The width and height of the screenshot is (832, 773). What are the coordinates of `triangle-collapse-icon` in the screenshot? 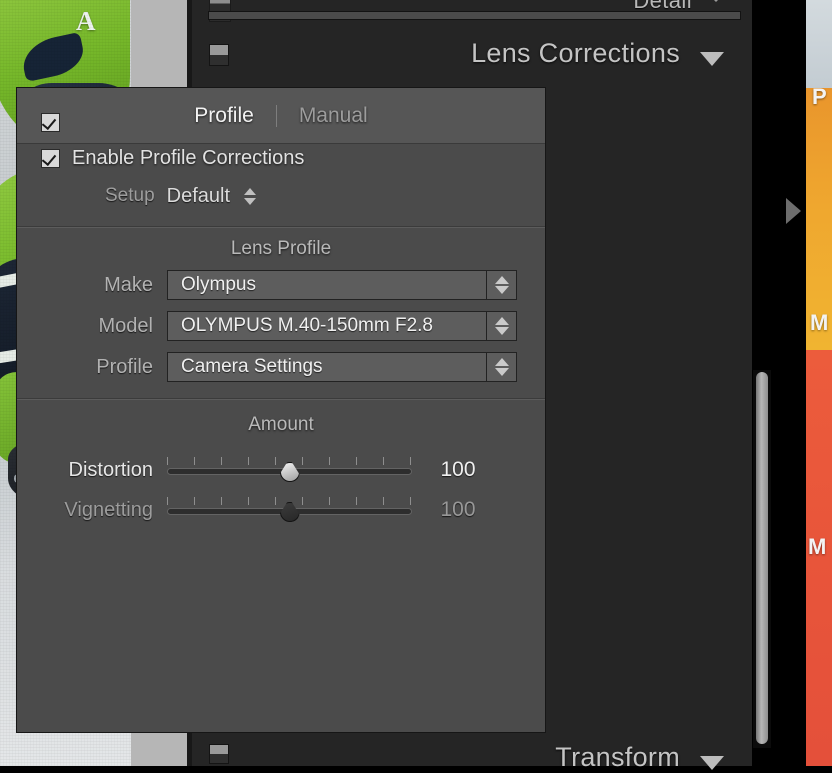 It's located at (716, 1).